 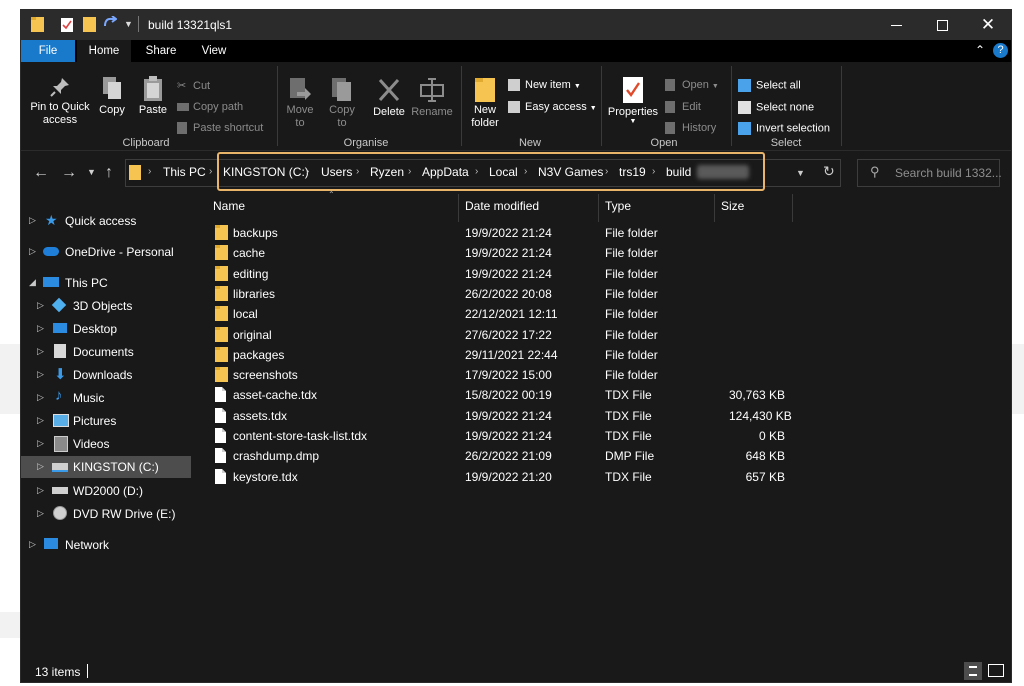 I want to click on nav-wd2000-d: ▷ WD2000 (D:), so click(x=106, y=491).